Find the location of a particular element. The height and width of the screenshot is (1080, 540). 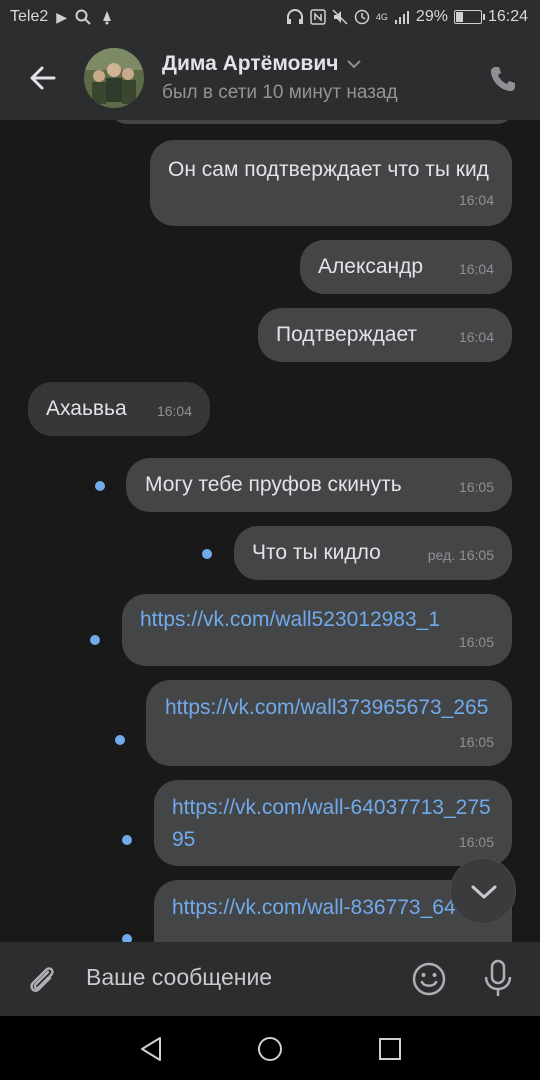

message-text: Он сам подтверждает что ты кид is located at coordinates (328, 169).